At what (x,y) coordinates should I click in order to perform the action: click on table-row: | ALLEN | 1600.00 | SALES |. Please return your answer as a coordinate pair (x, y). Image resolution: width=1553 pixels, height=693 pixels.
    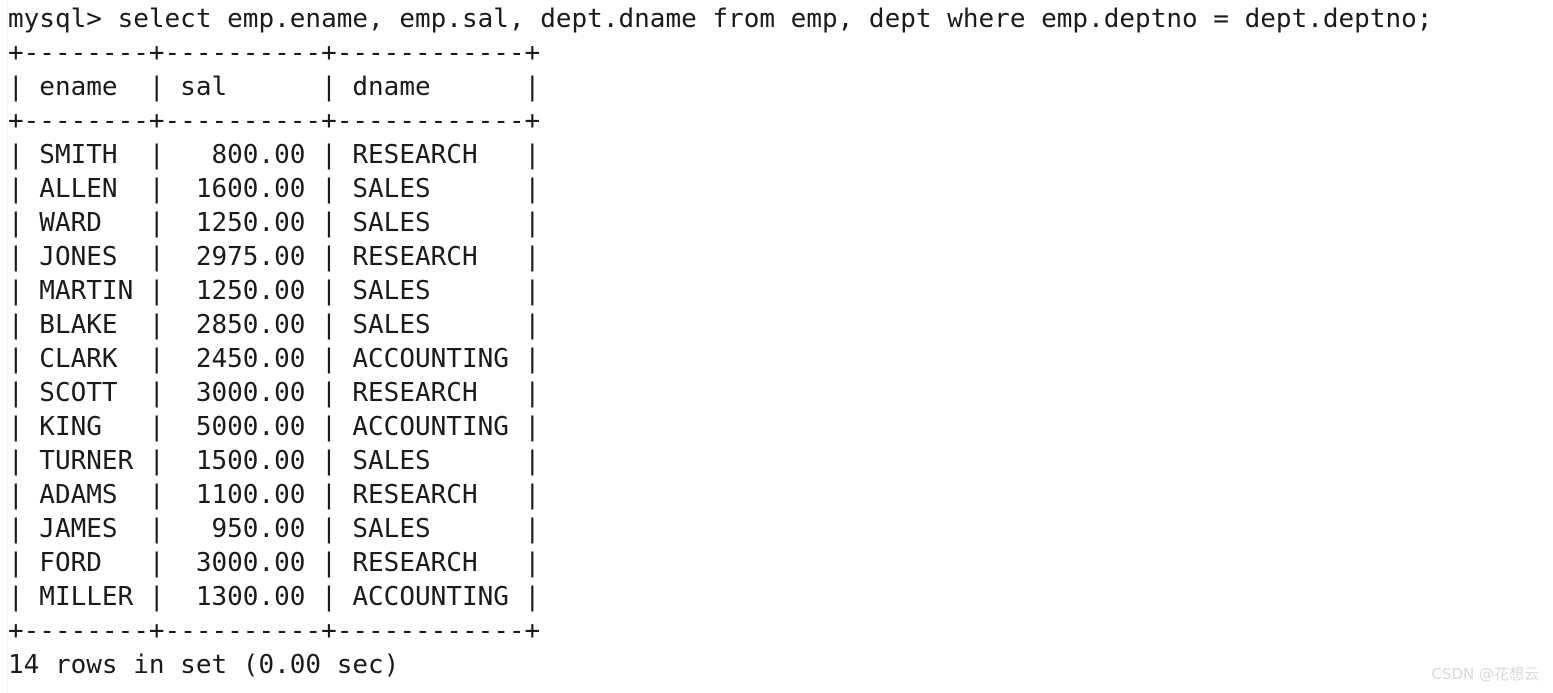
    Looking at the image, I should click on (274, 189).